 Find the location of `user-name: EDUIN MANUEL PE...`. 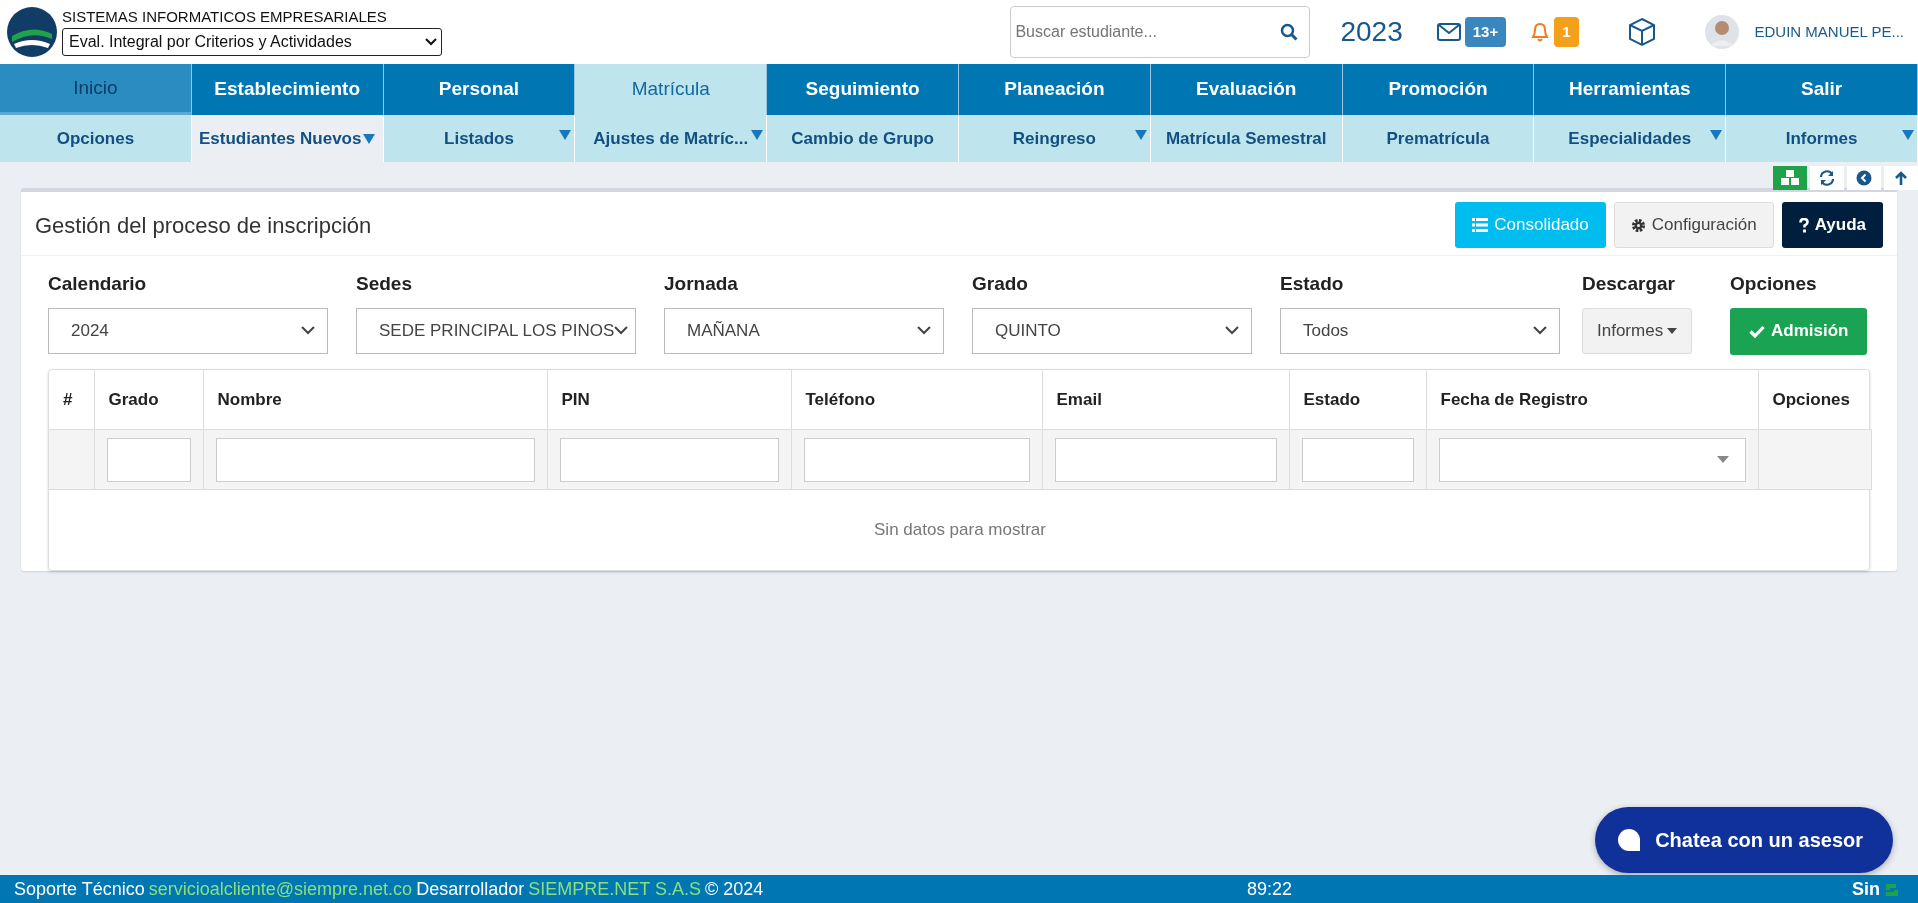

user-name: EDUIN MANUEL PE... is located at coordinates (1829, 32).